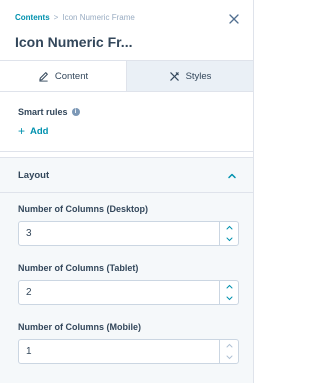 The image size is (320, 383). What do you see at coordinates (119, 233) in the screenshot?
I see `columns-desktop-input` at bounding box center [119, 233].